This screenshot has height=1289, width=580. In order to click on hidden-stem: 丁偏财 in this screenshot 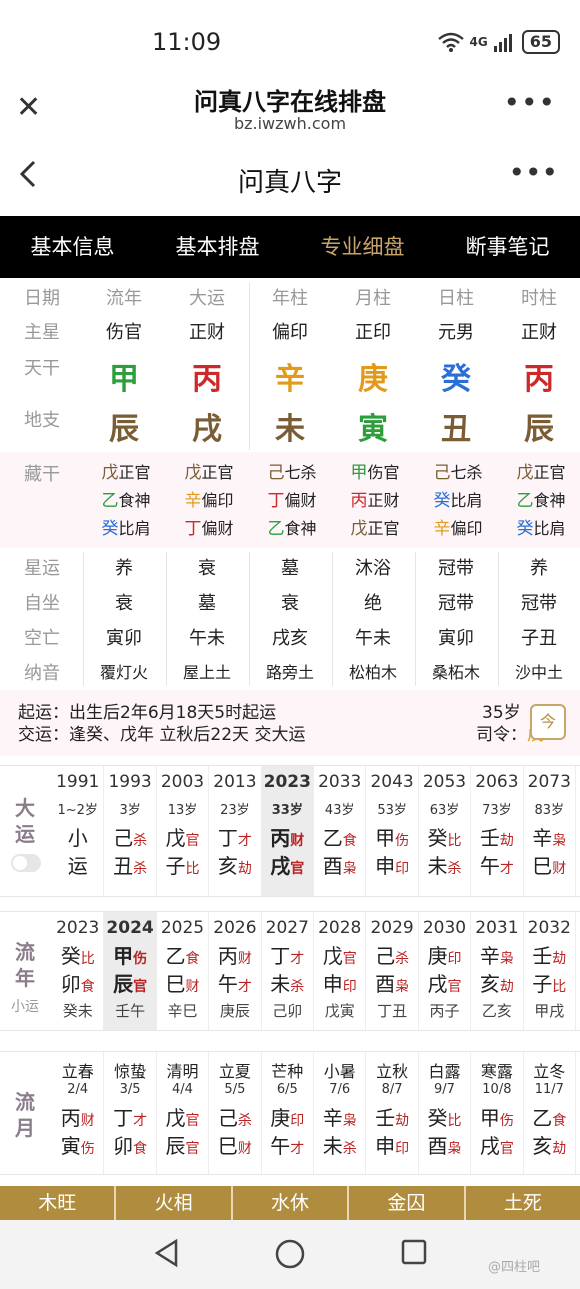, I will do `click(292, 498)`.